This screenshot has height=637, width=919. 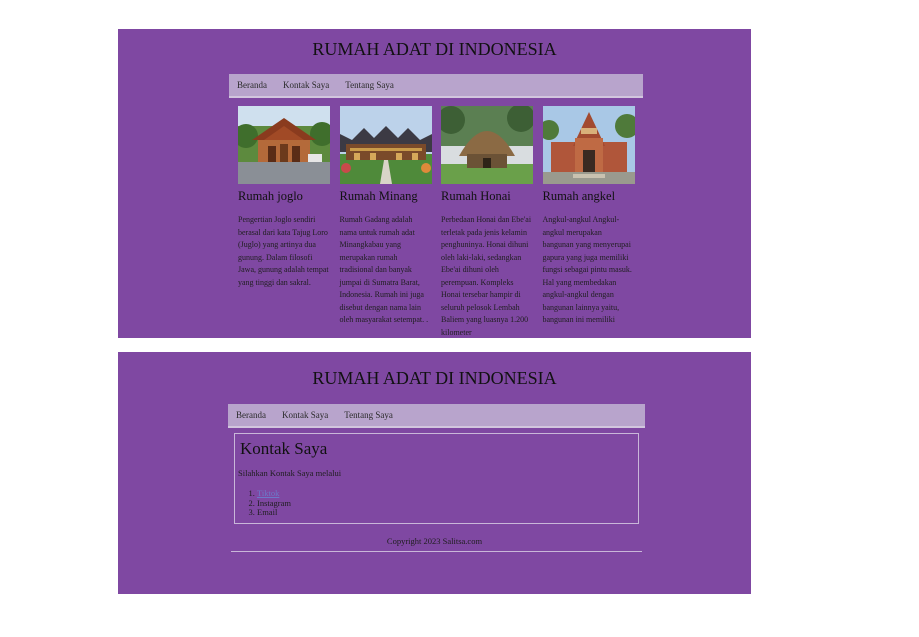 What do you see at coordinates (268, 493) in the screenshot?
I see `tiktok-link: Tiktok` at bounding box center [268, 493].